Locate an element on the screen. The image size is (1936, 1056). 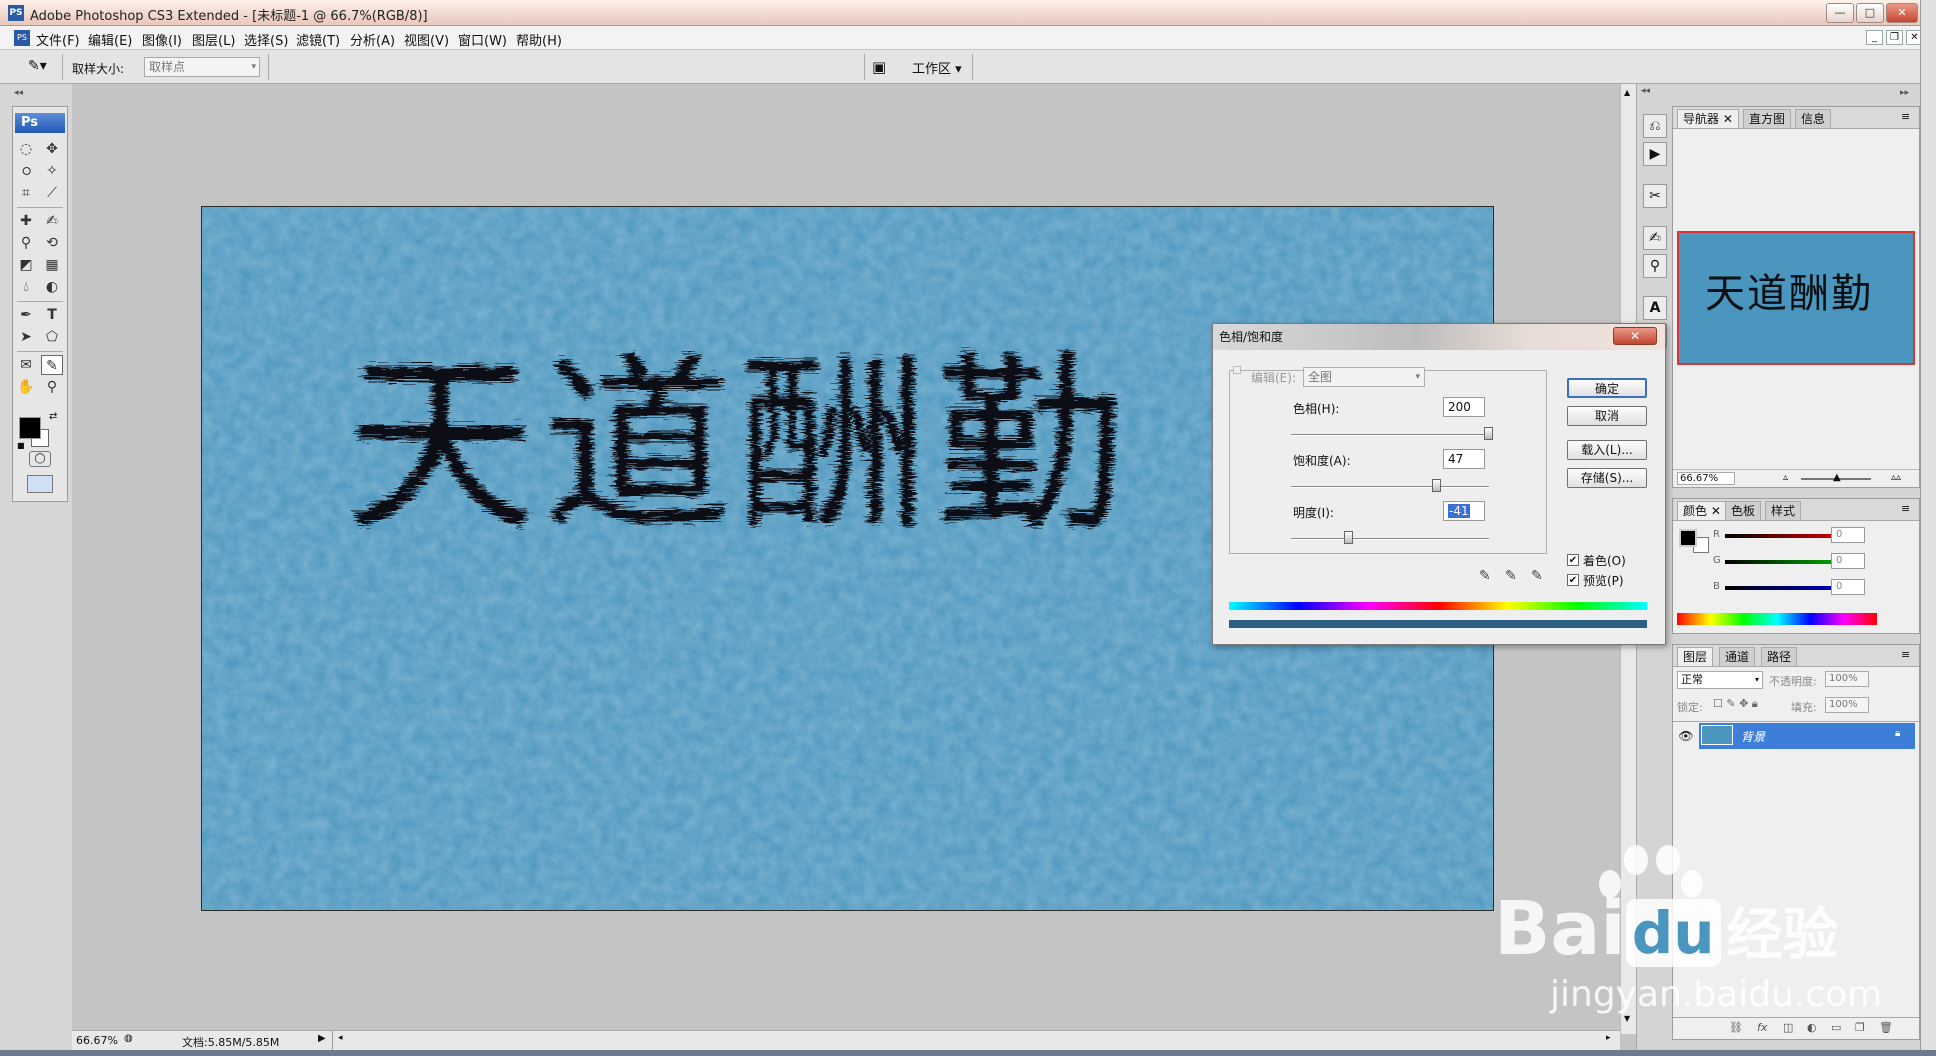
tab-layers: 图层 is located at coordinates (1695, 656).